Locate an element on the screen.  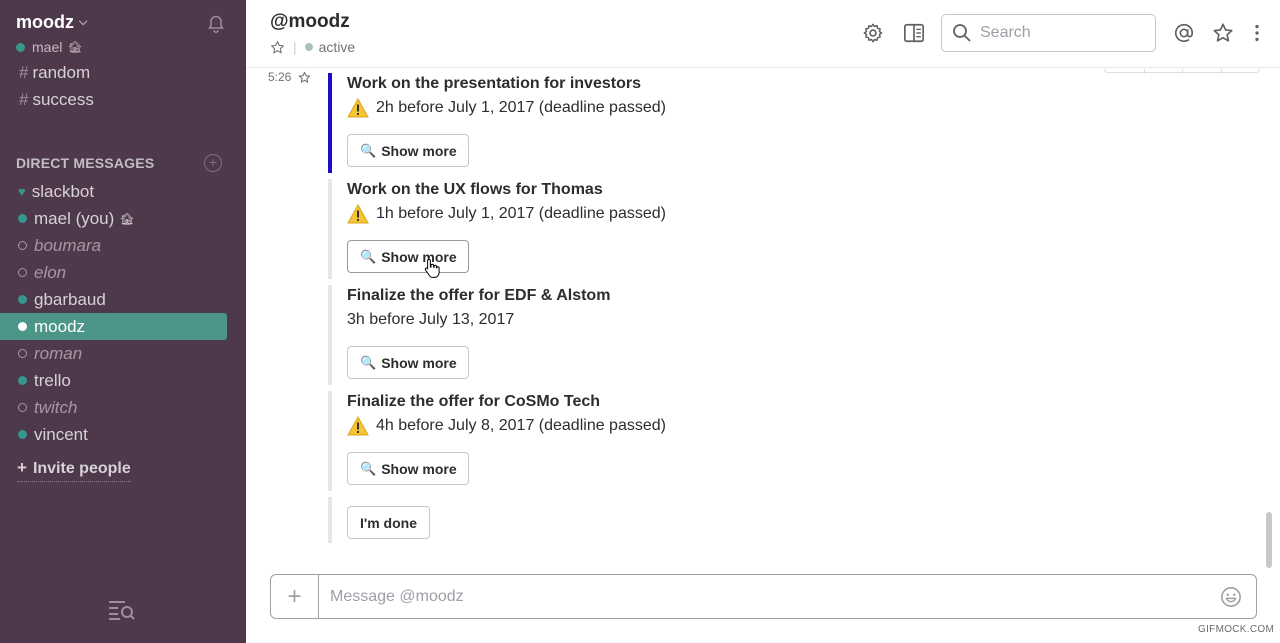
mentions-icon is located at coordinates (1184, 33).